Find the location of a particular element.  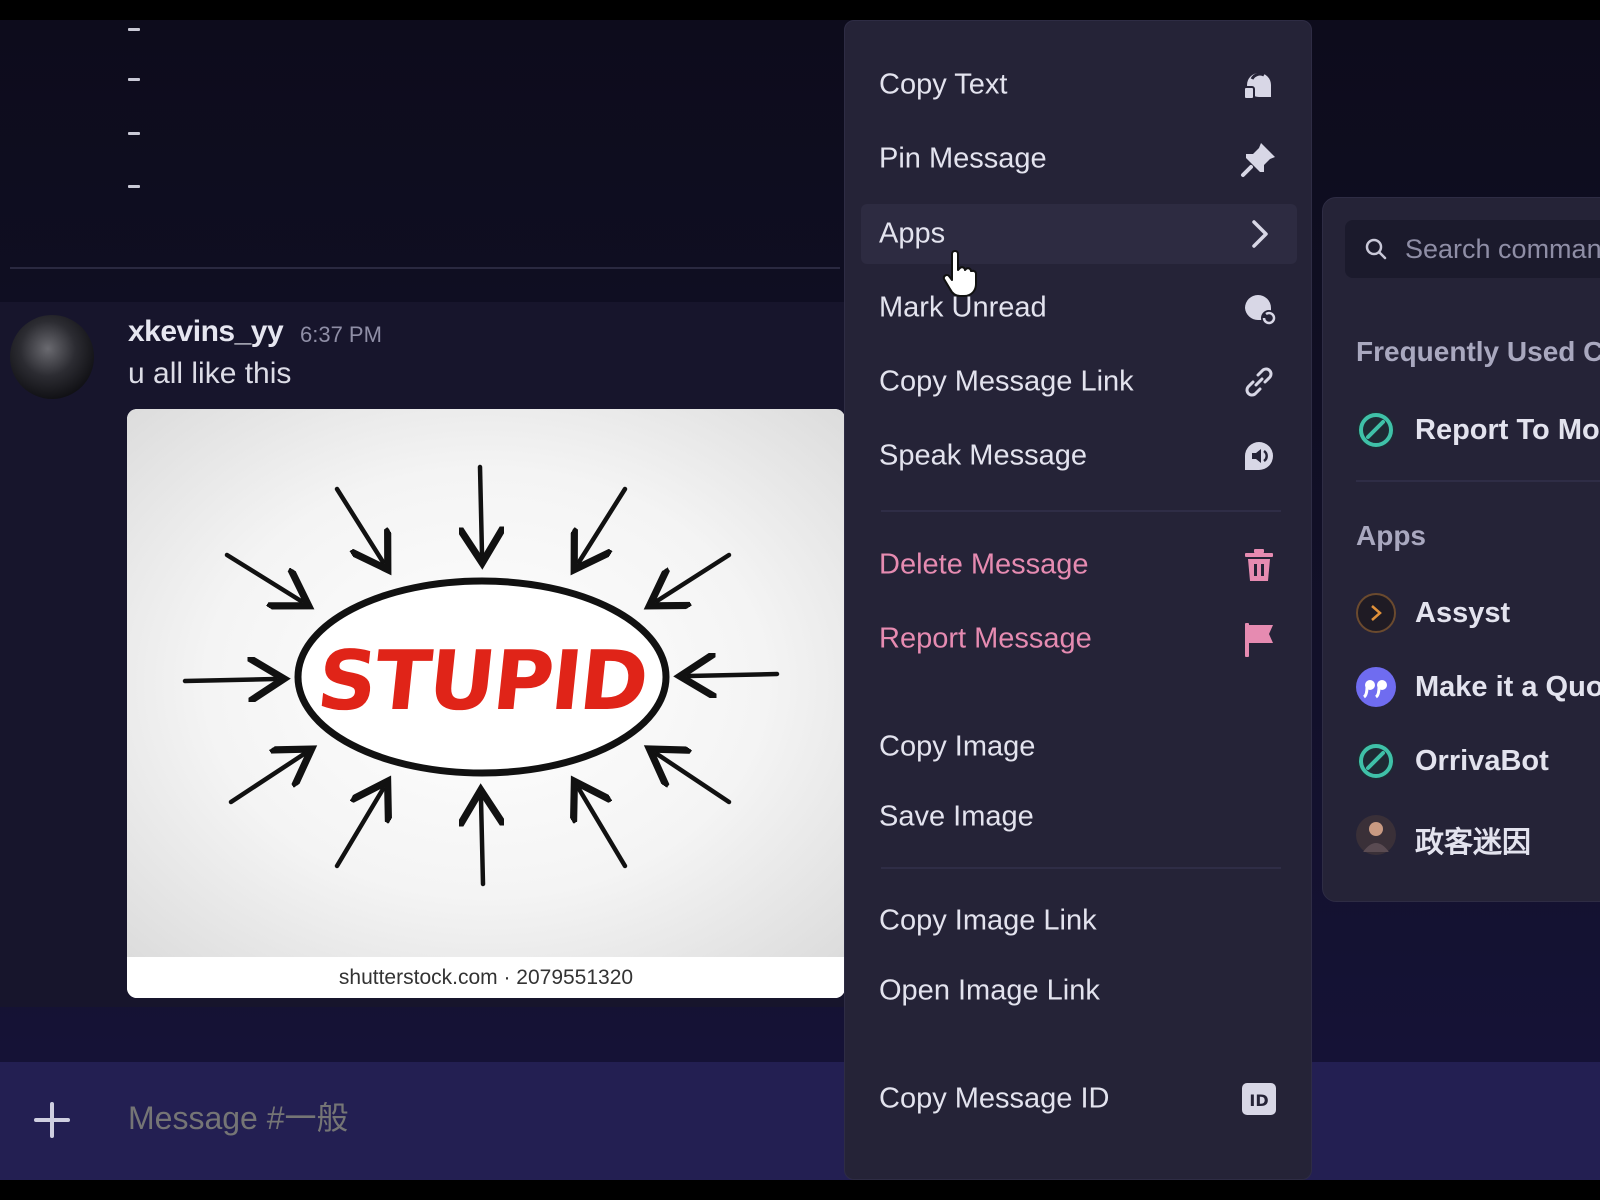

assyst-icon is located at coordinates (1376, 613).